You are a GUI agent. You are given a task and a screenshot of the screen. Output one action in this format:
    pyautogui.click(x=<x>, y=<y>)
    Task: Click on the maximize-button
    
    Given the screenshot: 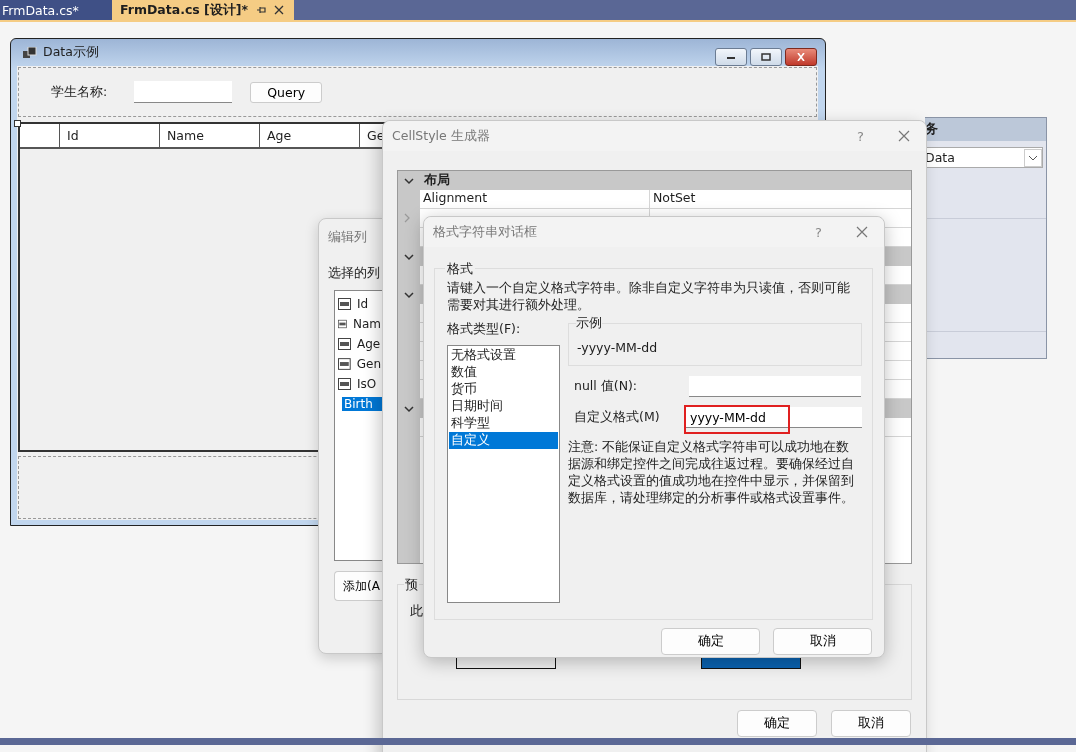 What is the action you would take?
    pyautogui.click(x=766, y=57)
    